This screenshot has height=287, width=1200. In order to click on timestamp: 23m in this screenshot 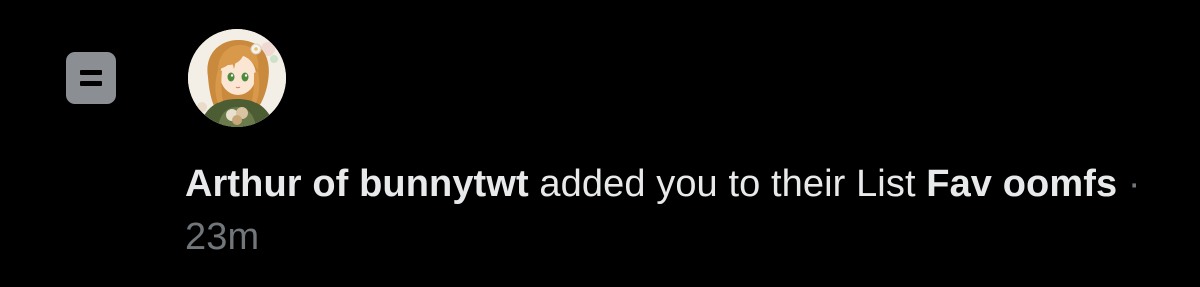, I will do `click(222, 237)`.